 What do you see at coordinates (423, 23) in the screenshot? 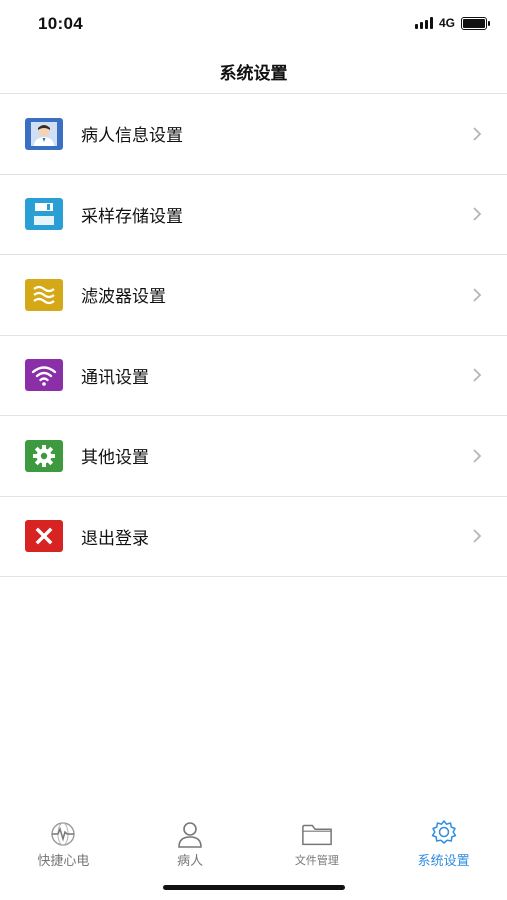
I see `signal-icon` at bounding box center [423, 23].